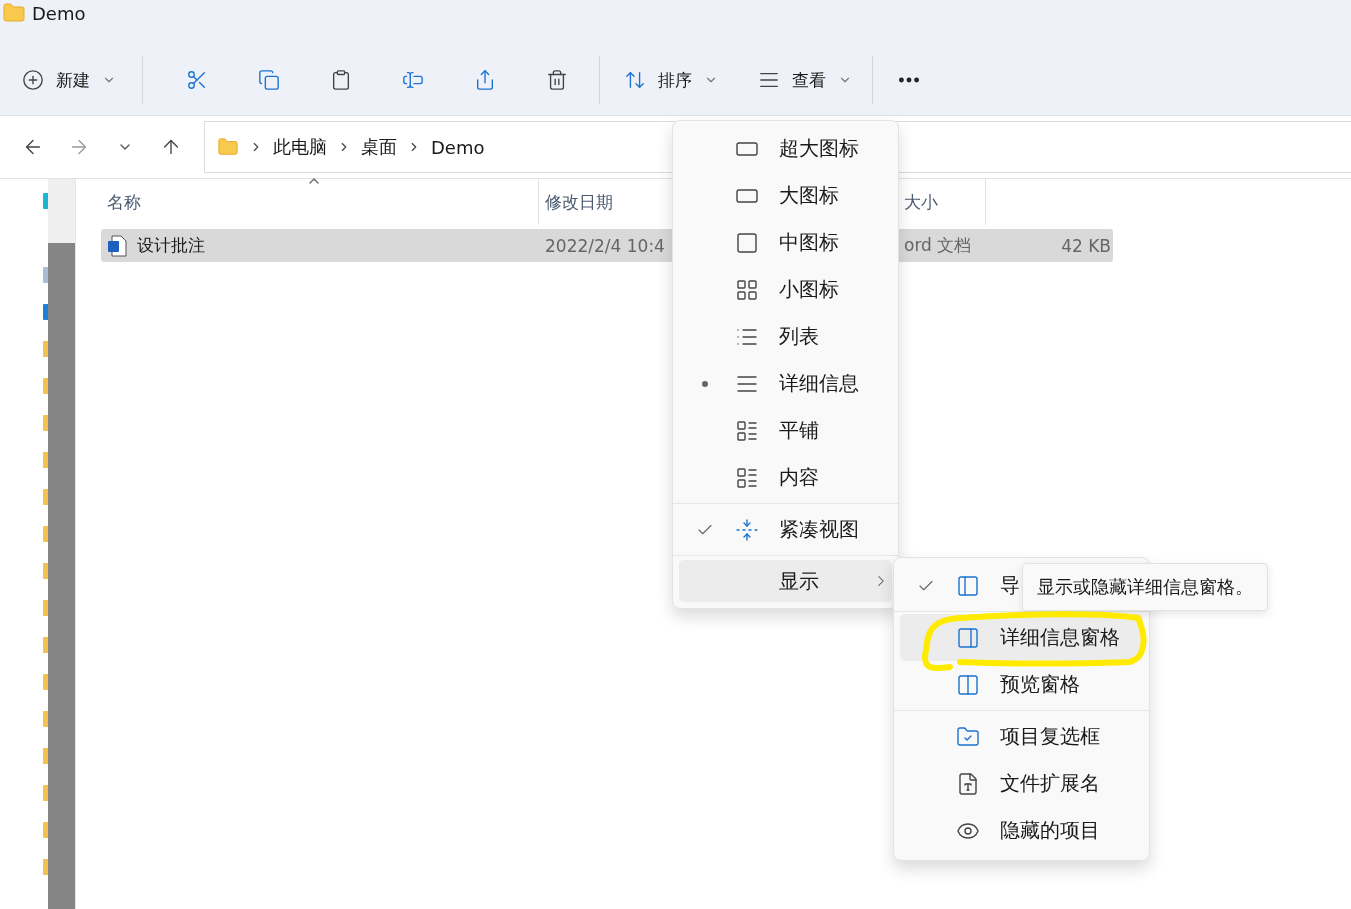 The height and width of the screenshot is (909, 1351). What do you see at coordinates (785, 383) in the screenshot?
I see `menu-item: 详细信息` at bounding box center [785, 383].